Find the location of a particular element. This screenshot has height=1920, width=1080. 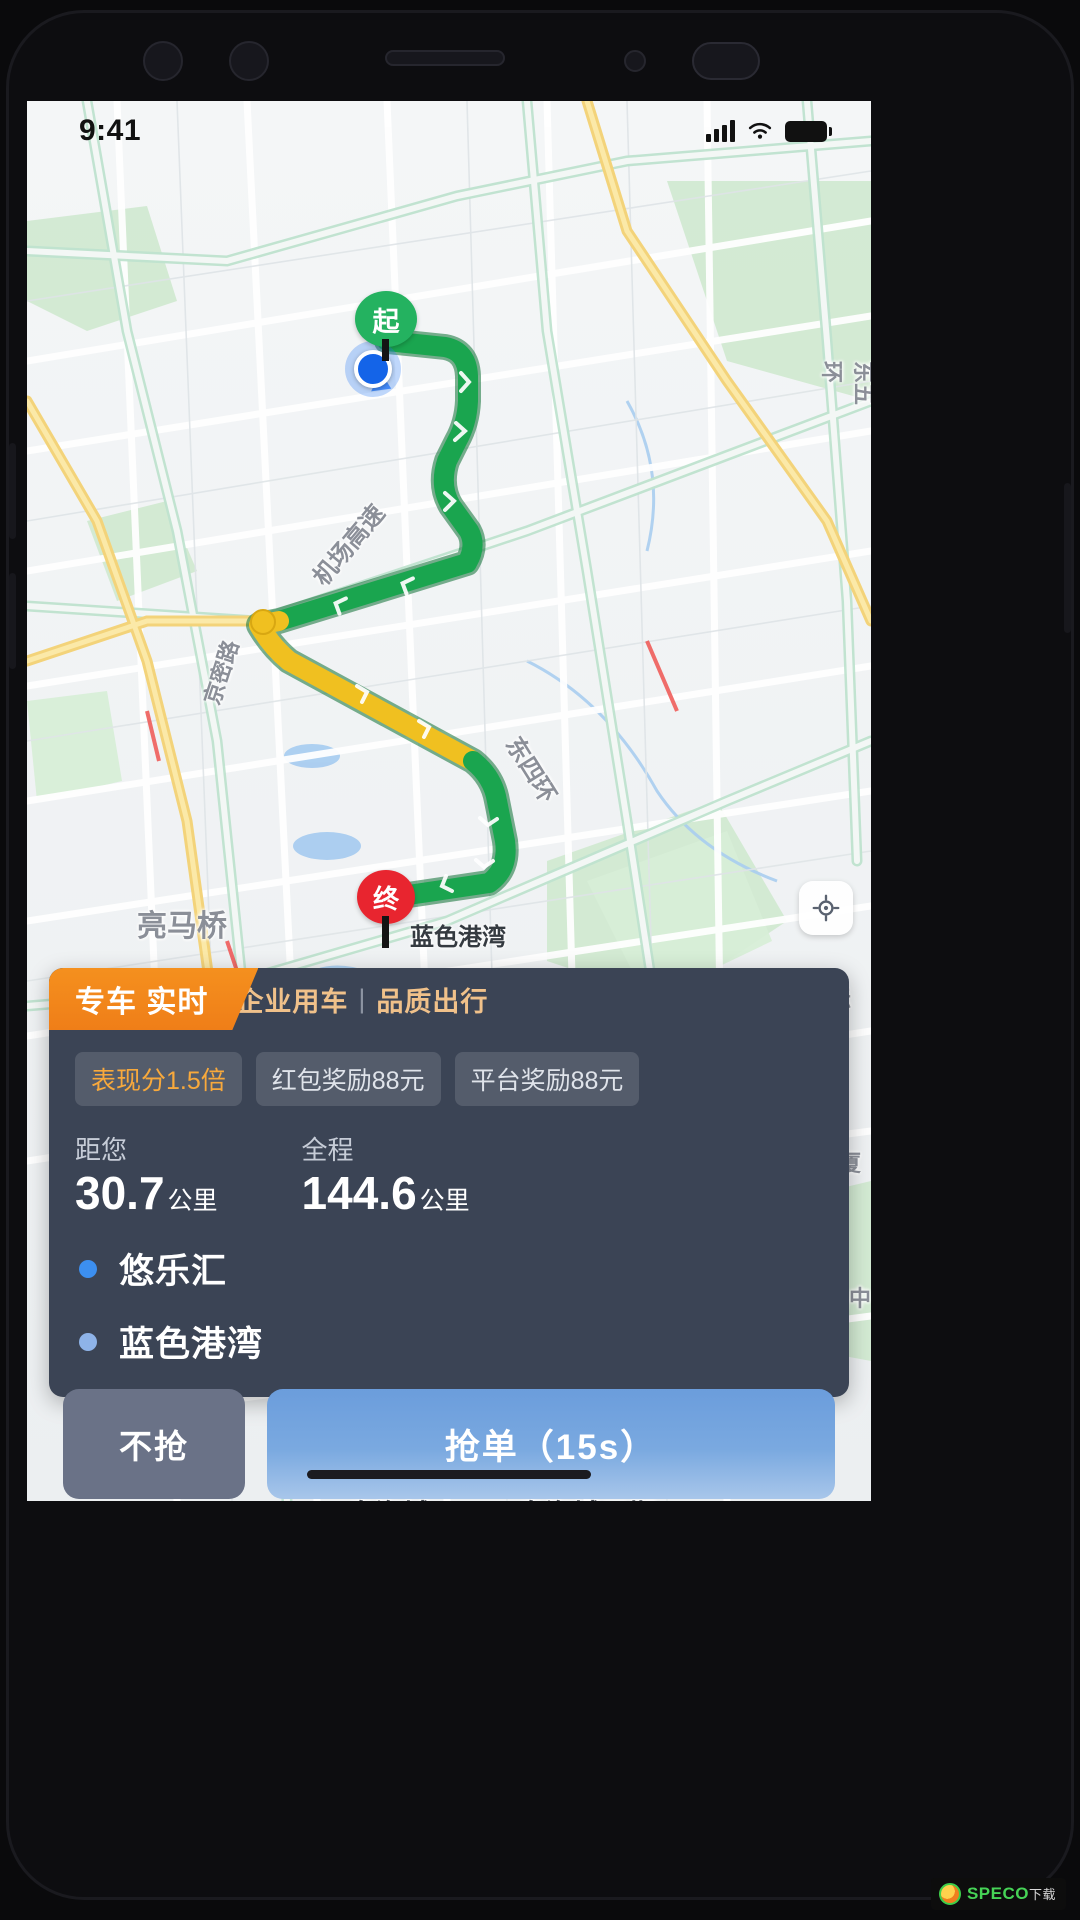

status-bar: 9:41 is located at coordinates (449, 131).